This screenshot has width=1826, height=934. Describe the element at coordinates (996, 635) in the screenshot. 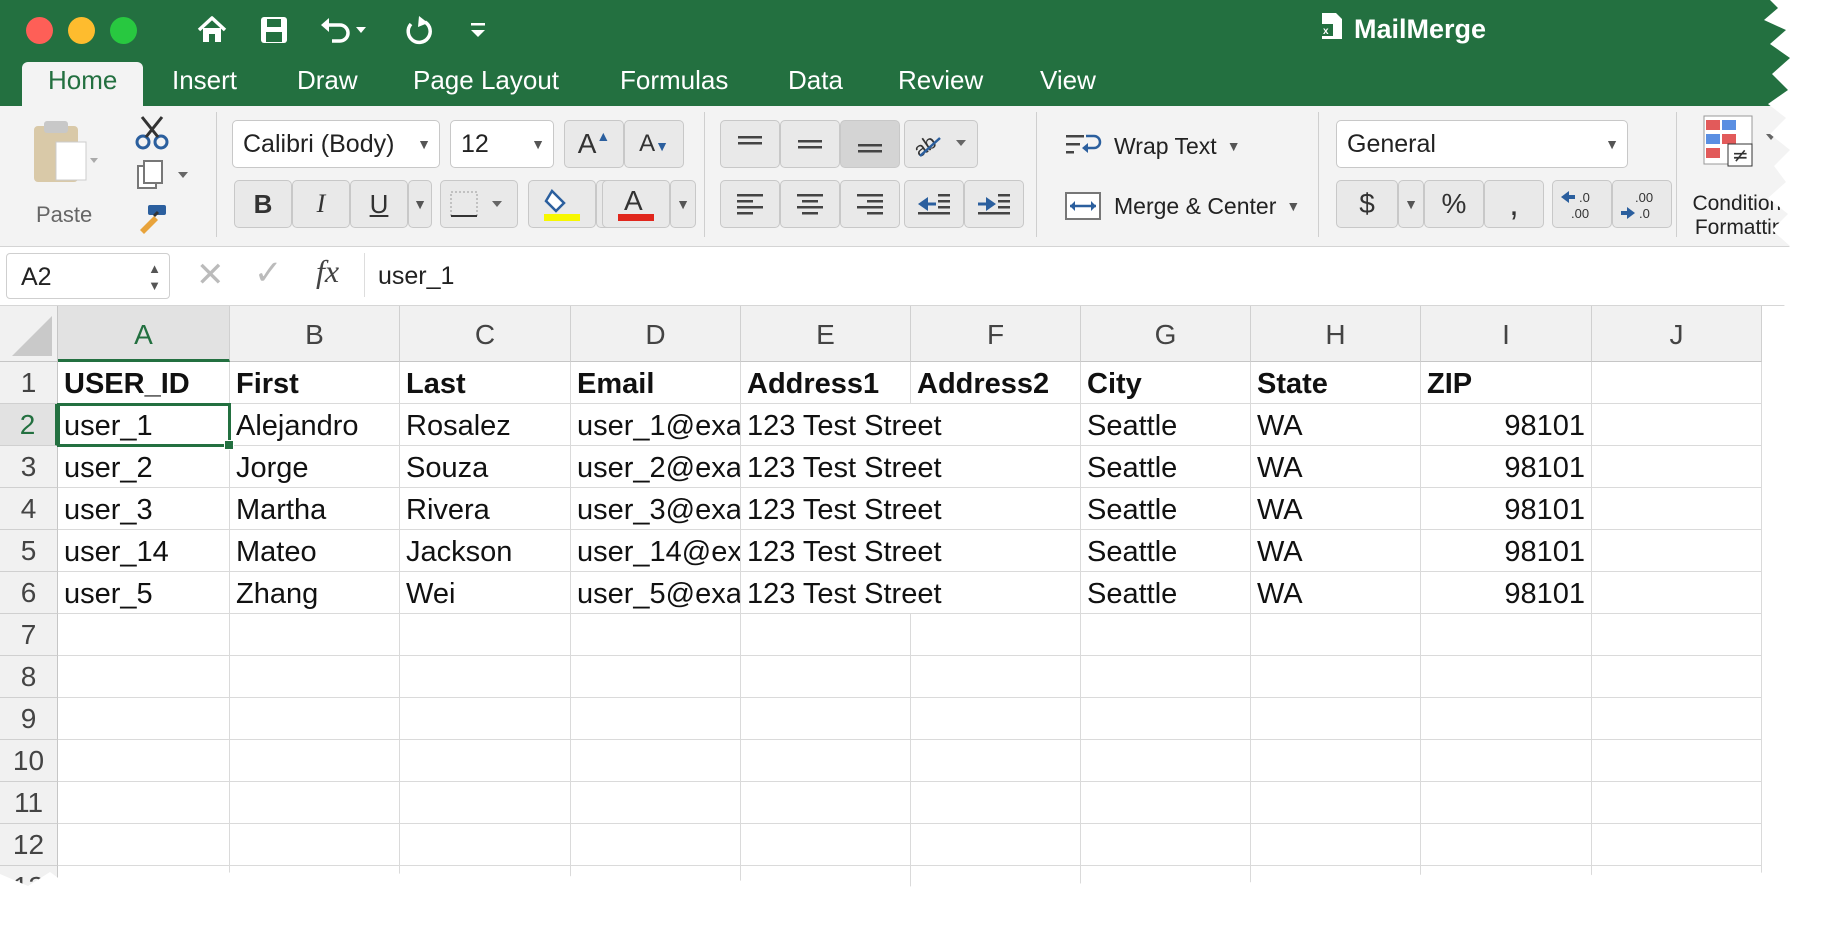

I see `empty-cell-f7` at that location.